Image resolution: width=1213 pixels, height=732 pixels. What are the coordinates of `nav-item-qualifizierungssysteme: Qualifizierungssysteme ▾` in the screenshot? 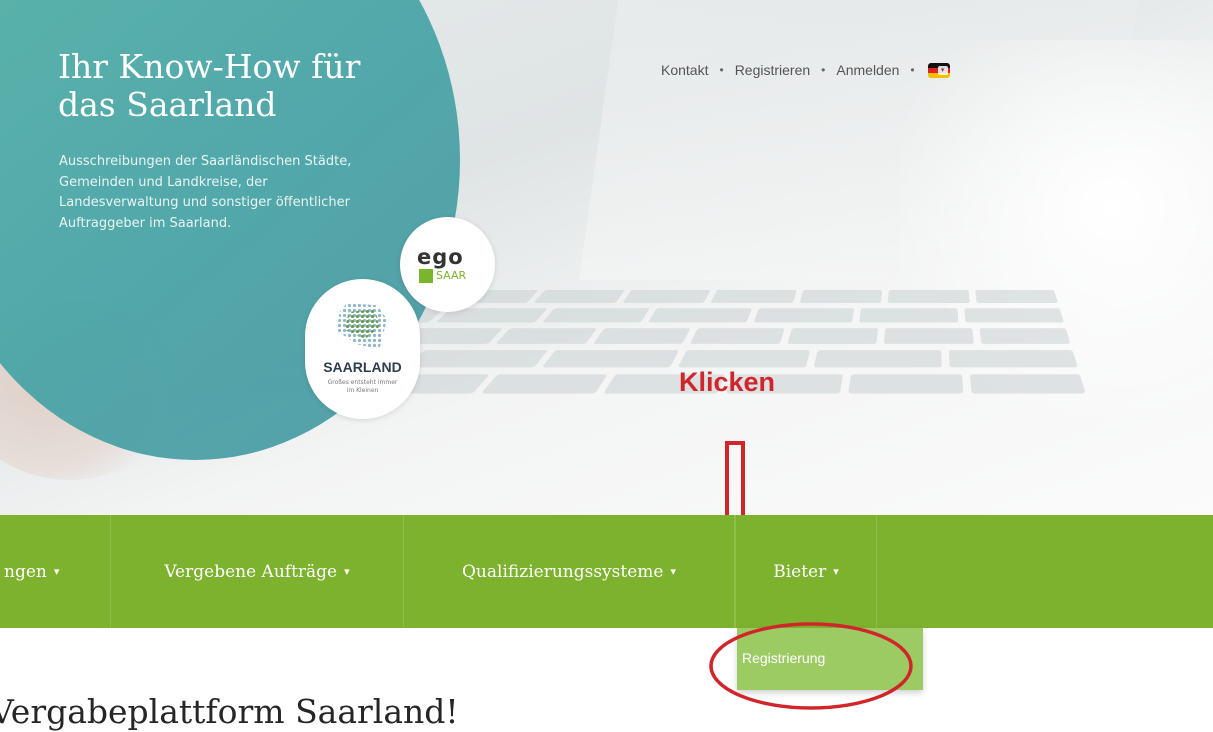 It's located at (569, 571).